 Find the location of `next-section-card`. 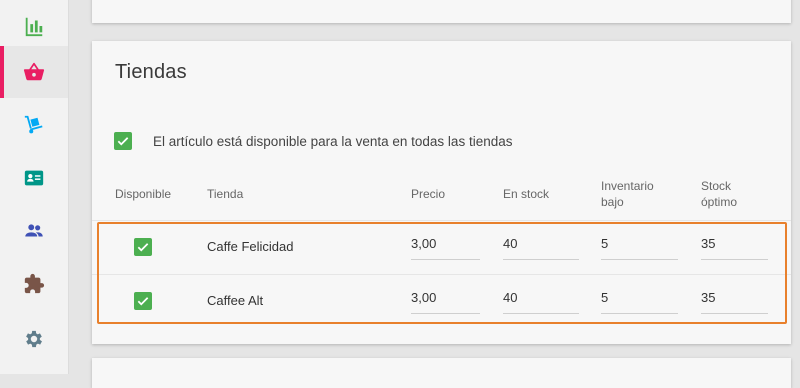

next-section-card is located at coordinates (441, 373).